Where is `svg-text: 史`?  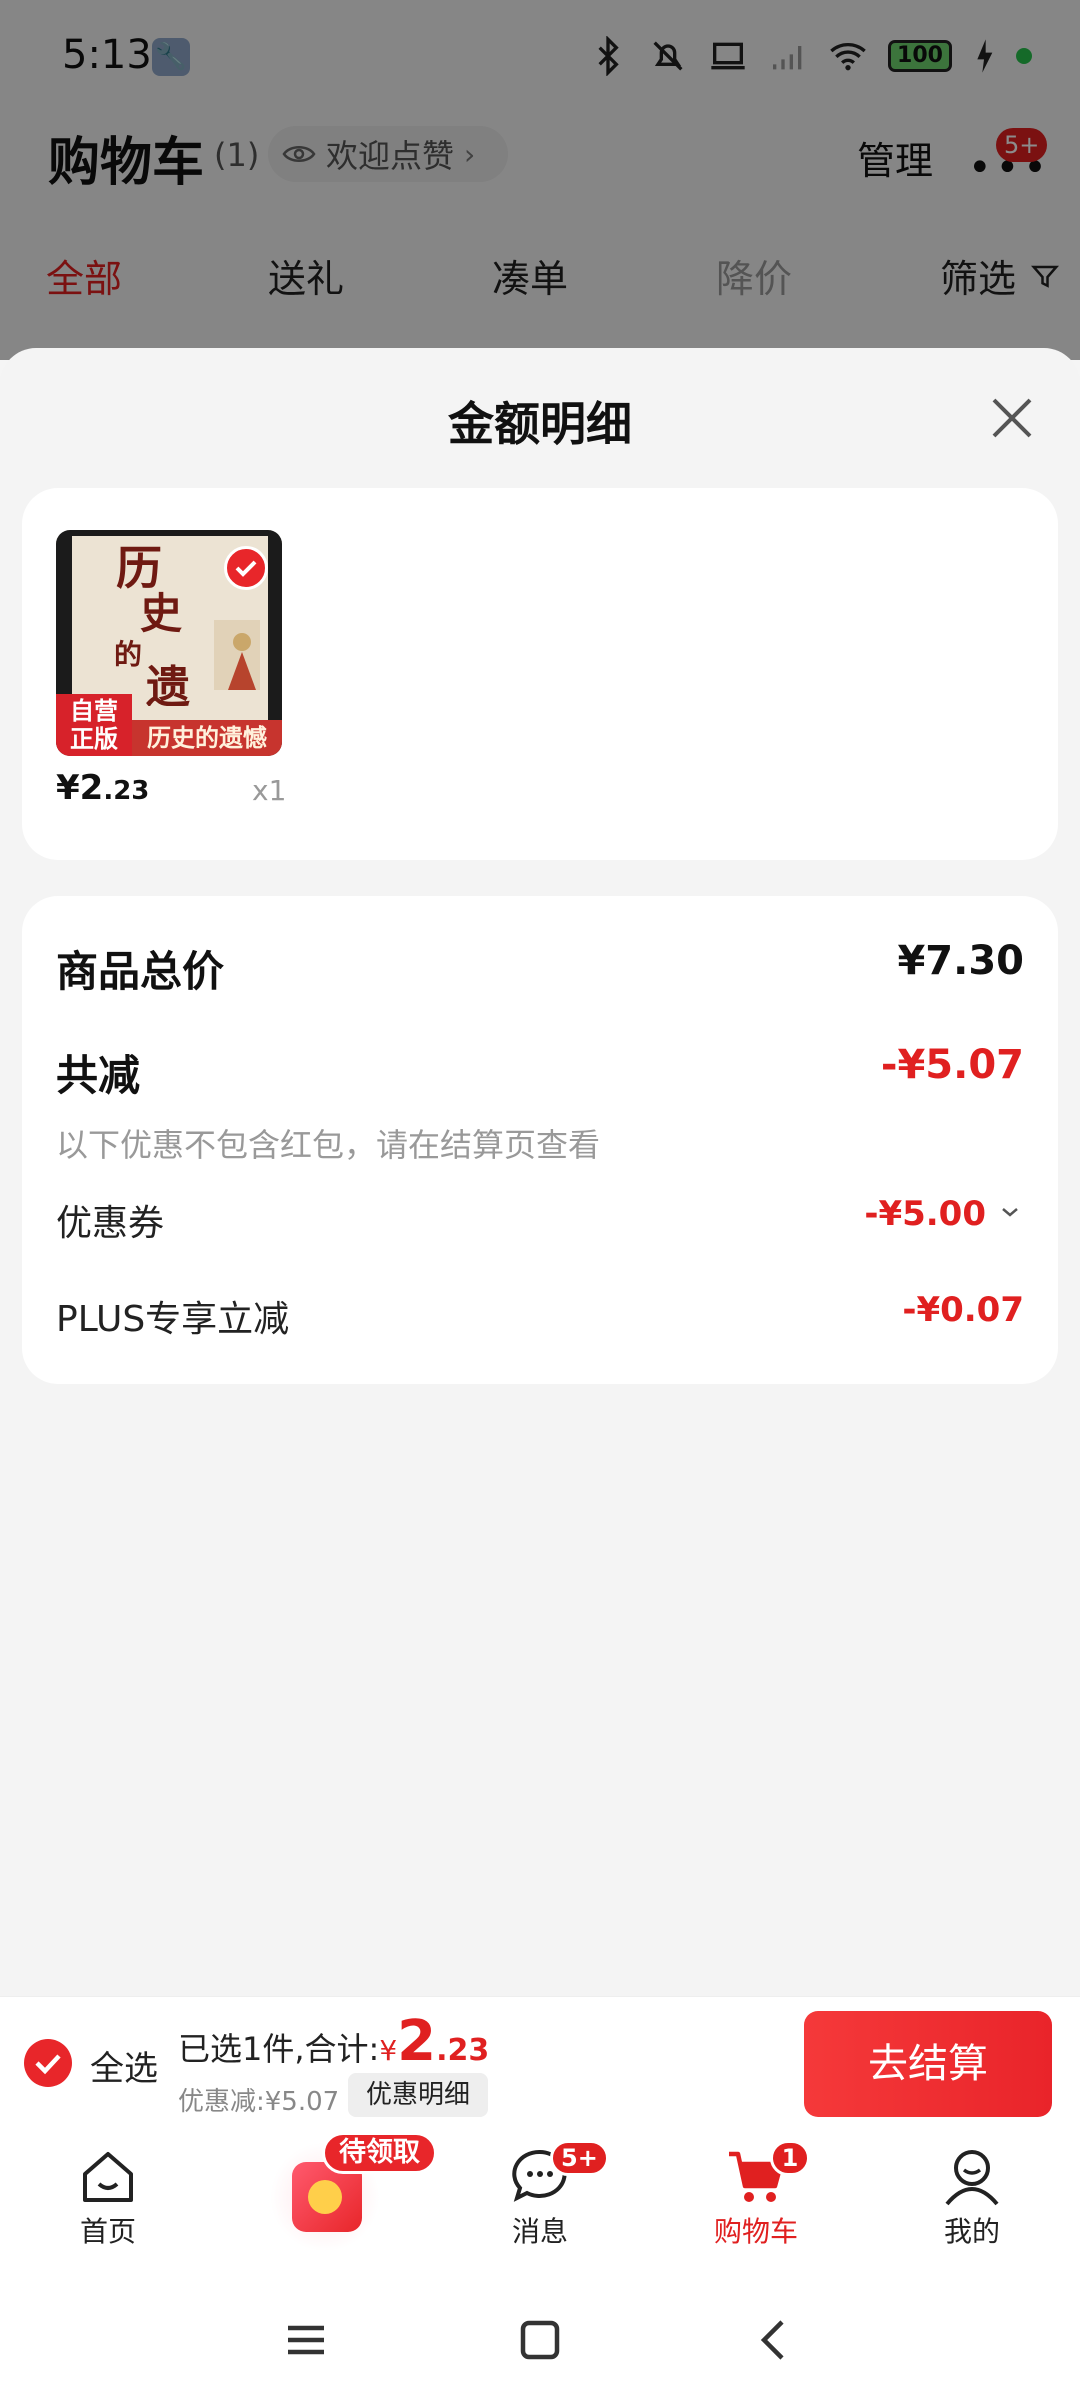 svg-text: 史 is located at coordinates (161, 613).